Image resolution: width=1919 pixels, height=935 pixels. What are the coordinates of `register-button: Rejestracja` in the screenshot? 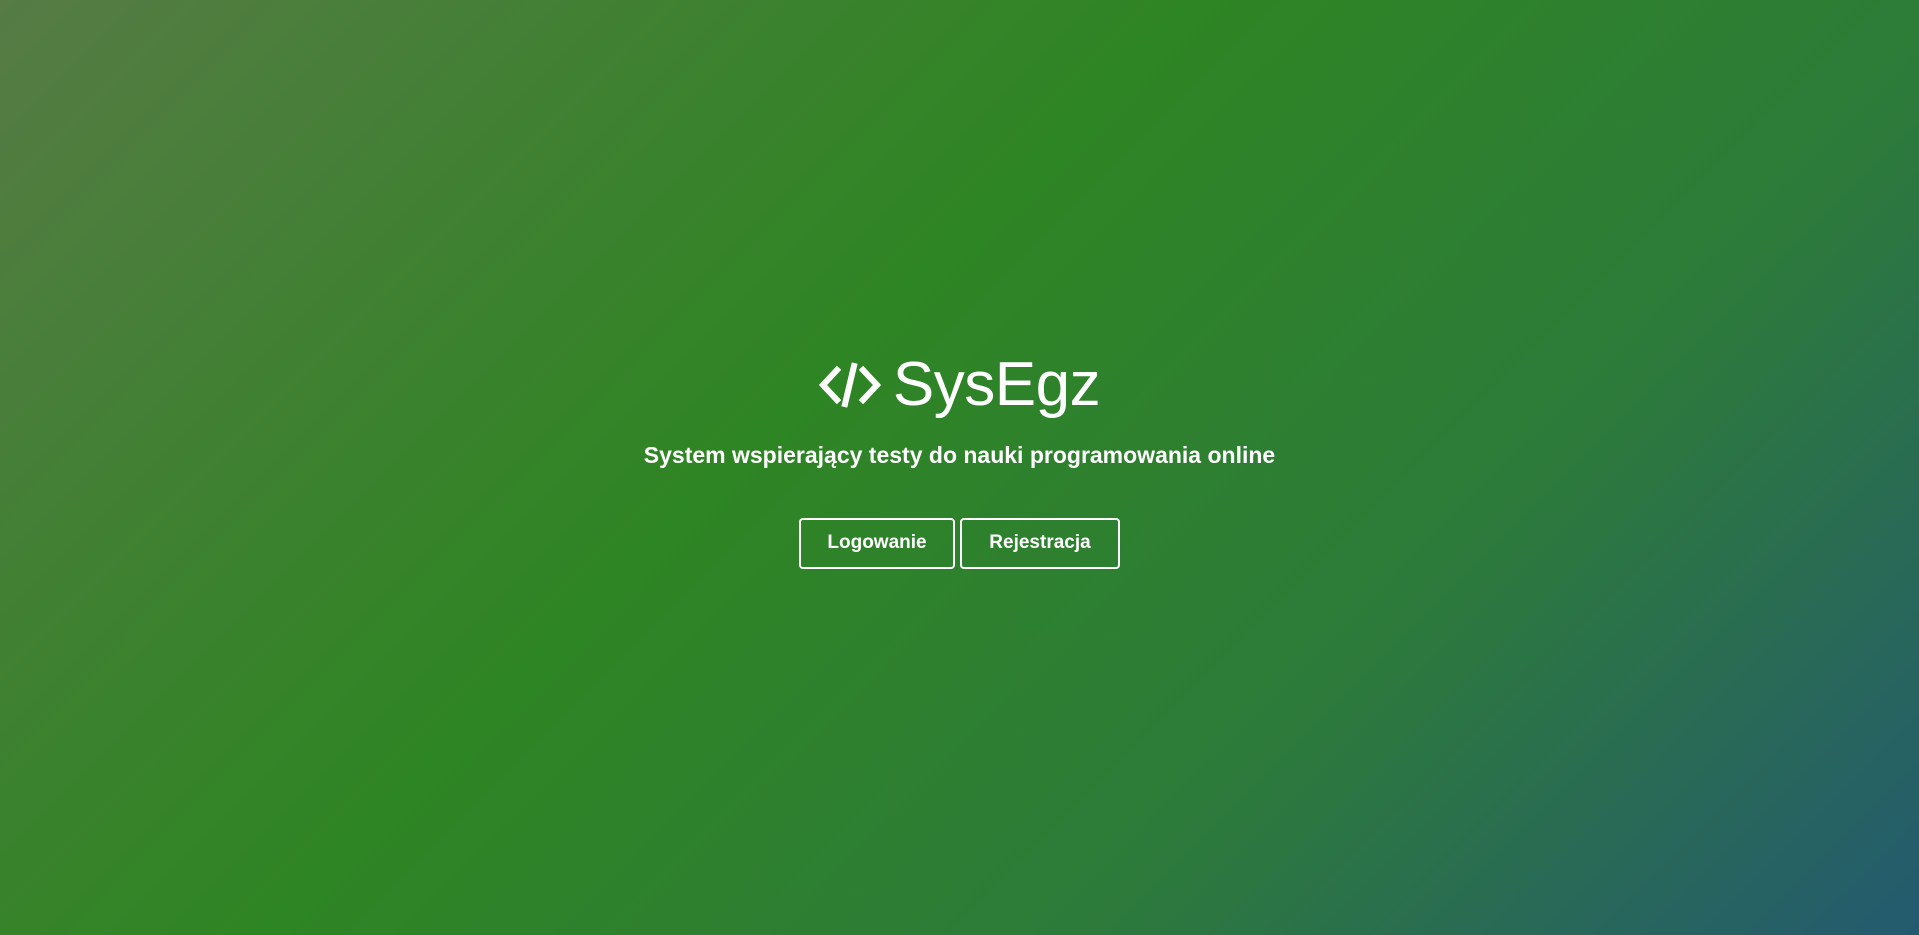 It's located at (1040, 543).